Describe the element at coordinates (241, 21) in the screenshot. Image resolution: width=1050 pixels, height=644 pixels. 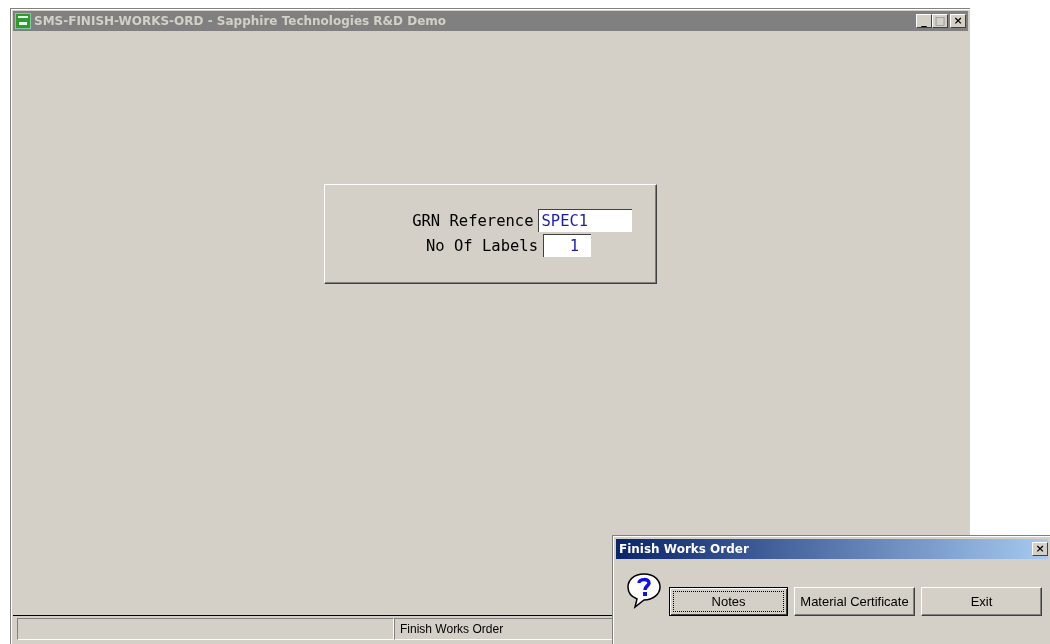
I see `window-title: SMS-FINISH-WORKS-ORD - Sapphire Technologies R&D Demo` at that location.